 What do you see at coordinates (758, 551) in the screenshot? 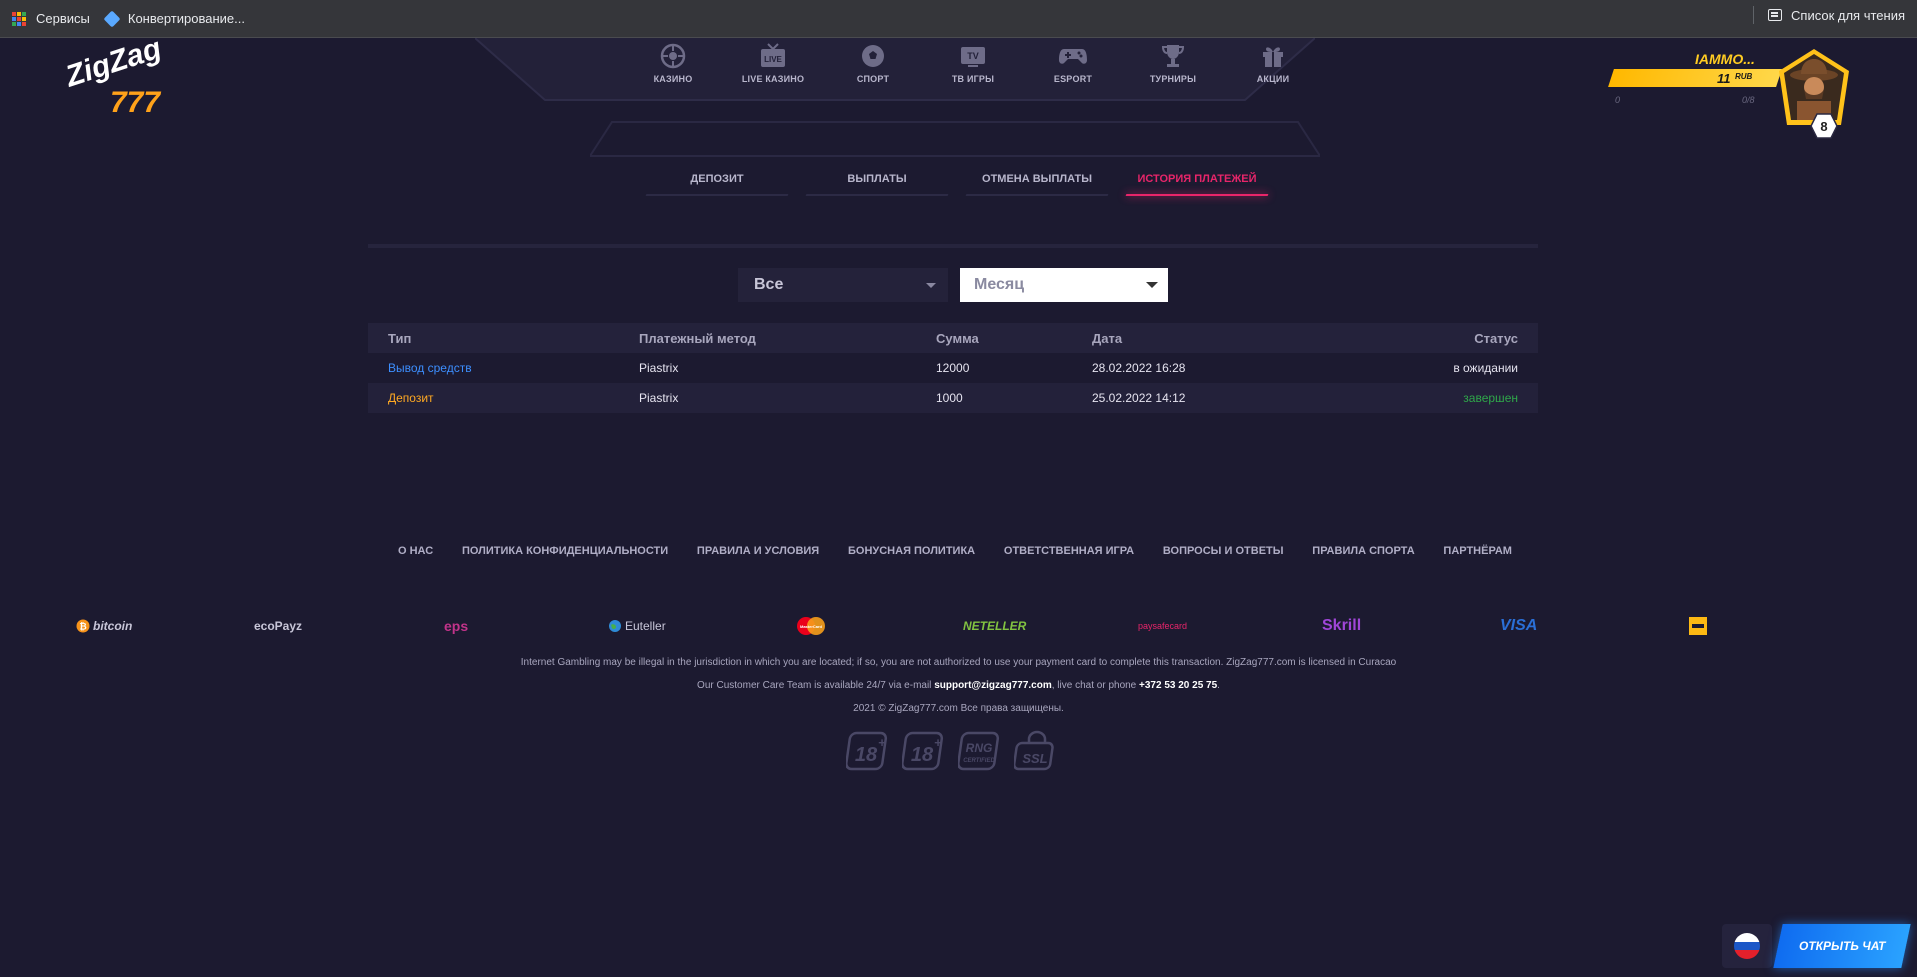
I see `footer-link-terms: ПРАВИЛА И УСЛОВИЯ` at bounding box center [758, 551].